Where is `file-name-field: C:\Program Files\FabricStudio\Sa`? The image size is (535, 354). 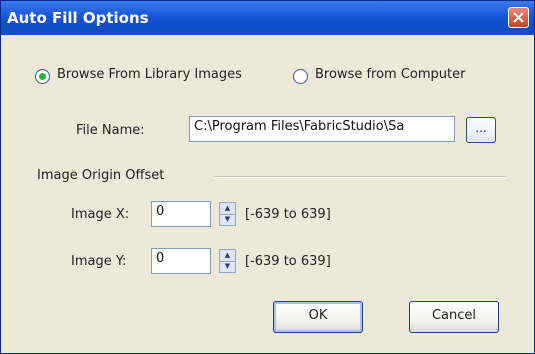
file-name-field: C:\Program Files\FabricStudio\Sa is located at coordinates (322, 129).